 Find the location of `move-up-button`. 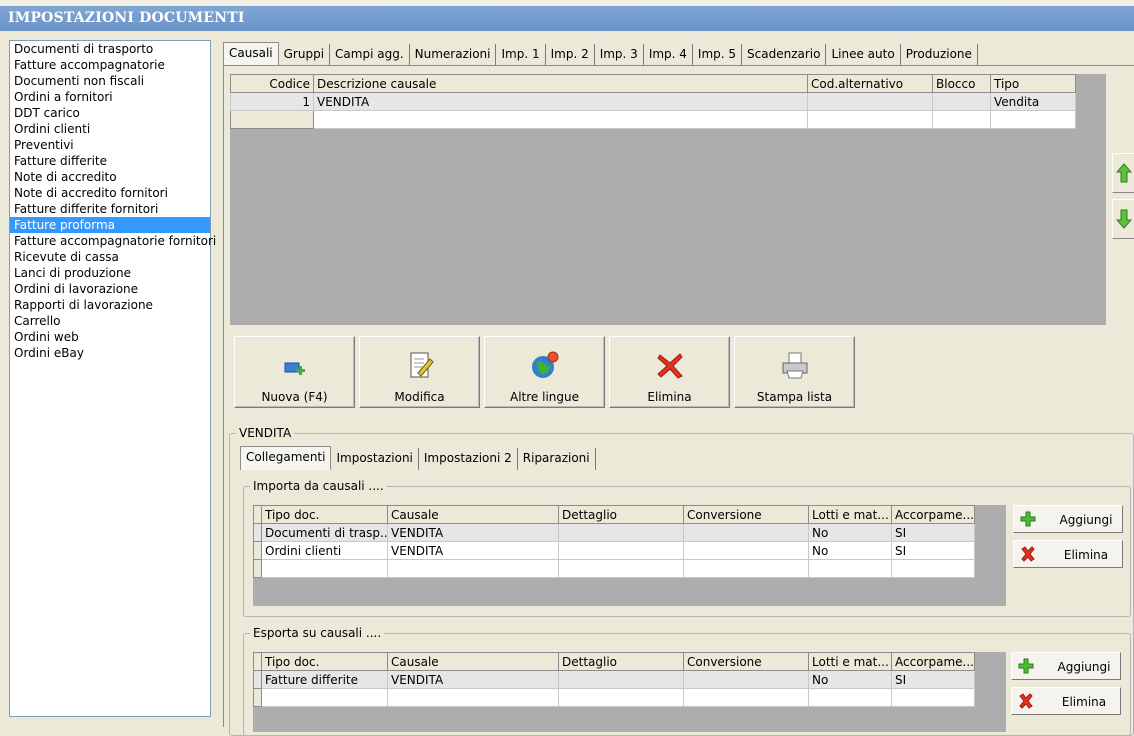

move-up-button is located at coordinates (1123, 173).